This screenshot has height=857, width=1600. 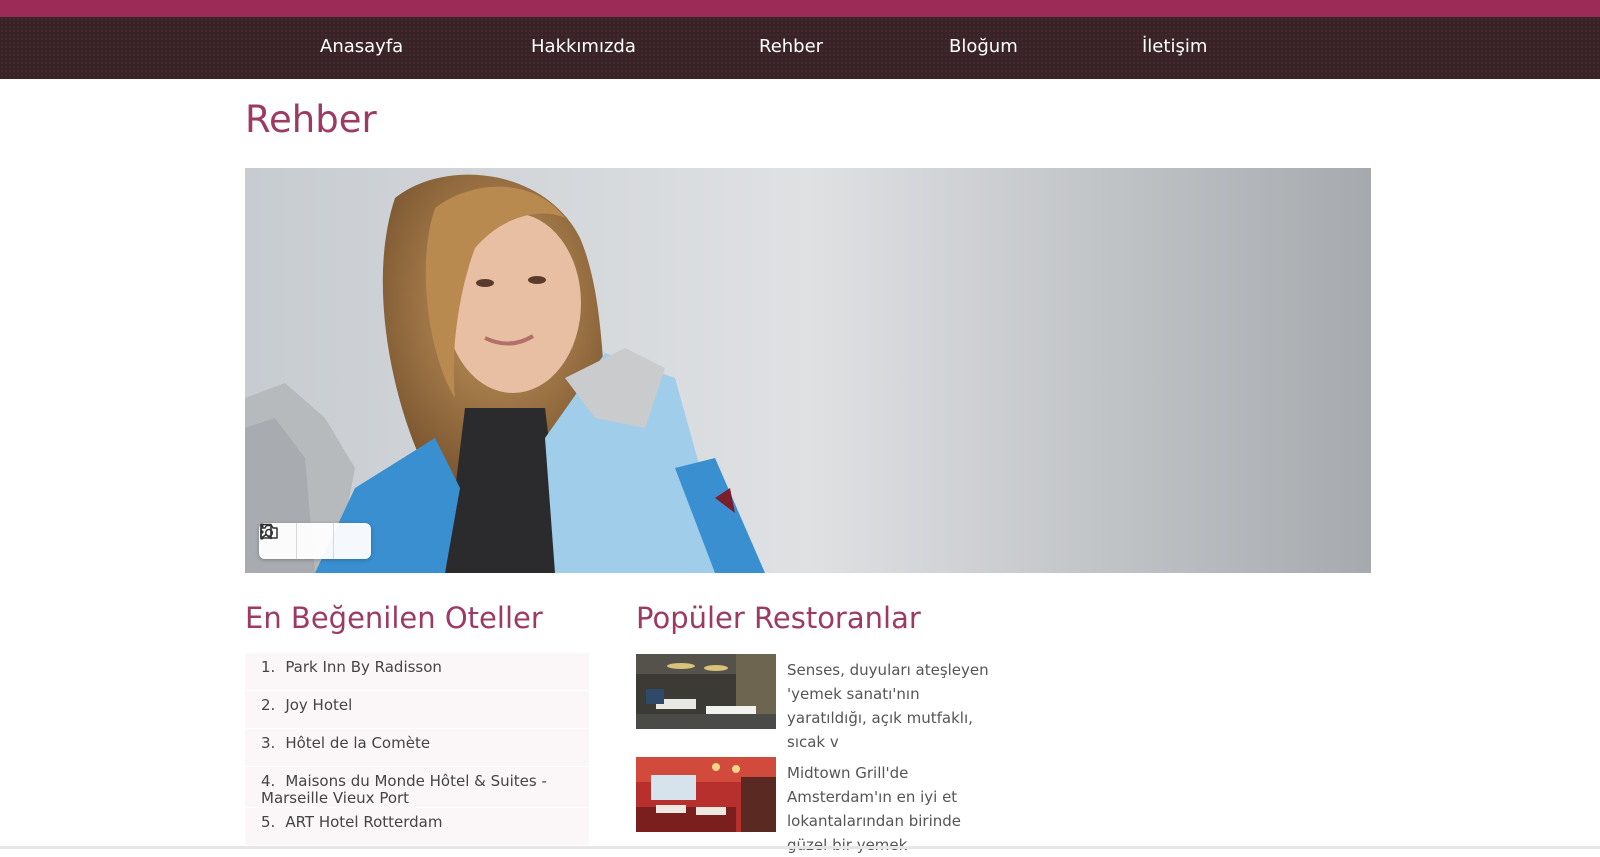 I want to click on list-item: 1. Park Inn By Radisson, so click(x=417, y=672).